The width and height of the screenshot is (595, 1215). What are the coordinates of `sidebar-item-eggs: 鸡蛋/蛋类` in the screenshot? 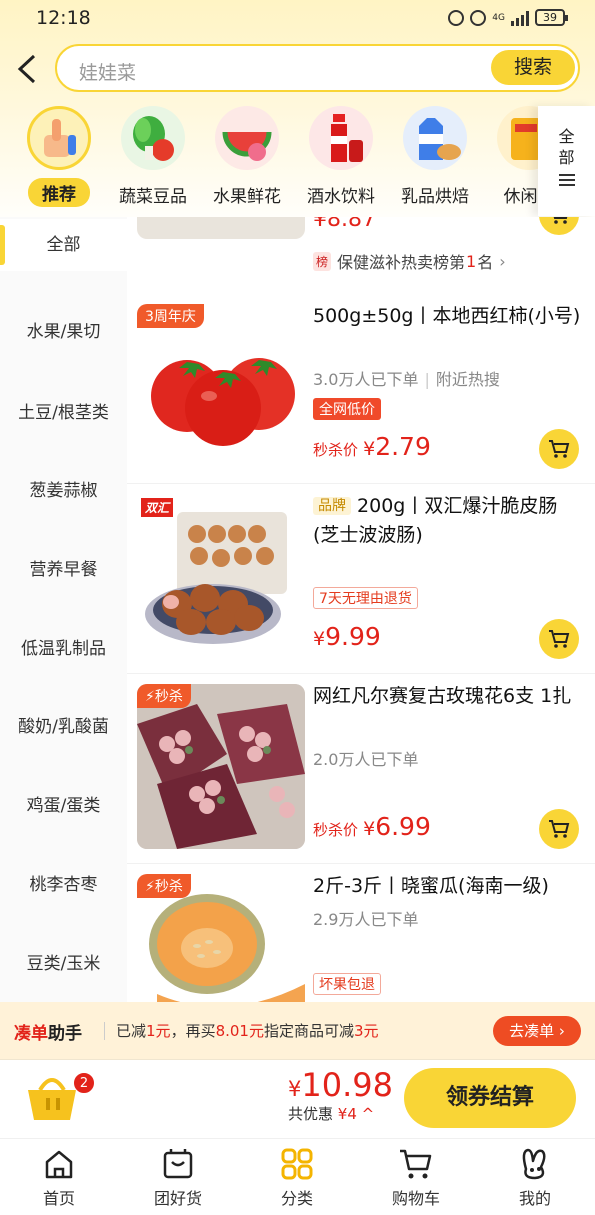 It's located at (63, 803).